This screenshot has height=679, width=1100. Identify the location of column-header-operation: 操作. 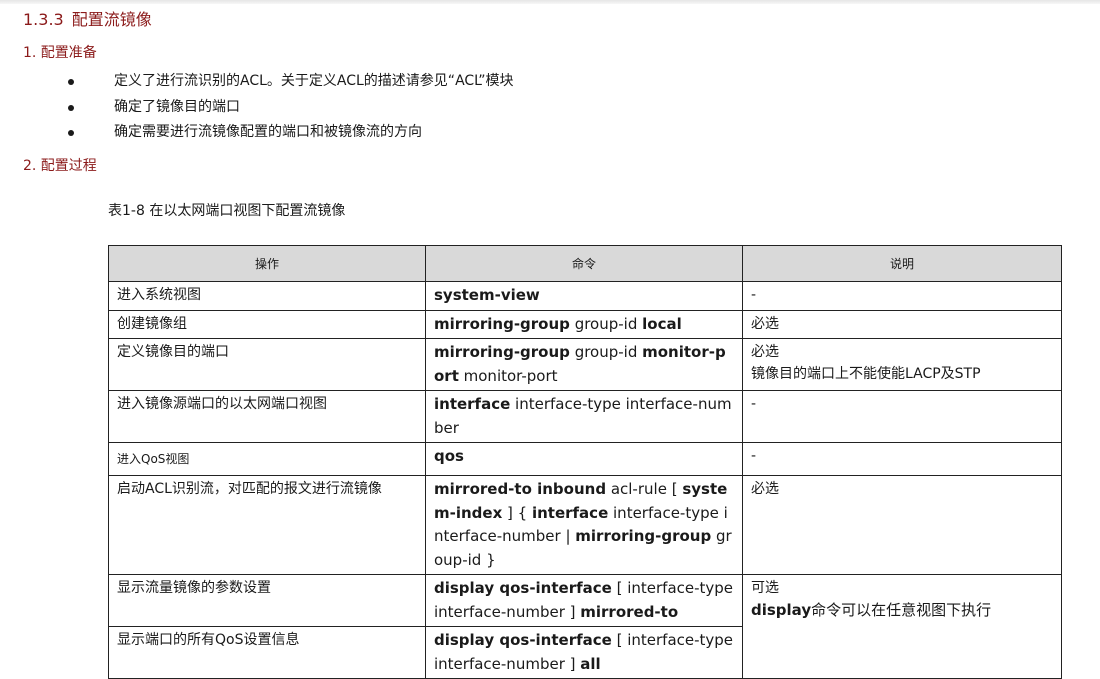
(267, 263).